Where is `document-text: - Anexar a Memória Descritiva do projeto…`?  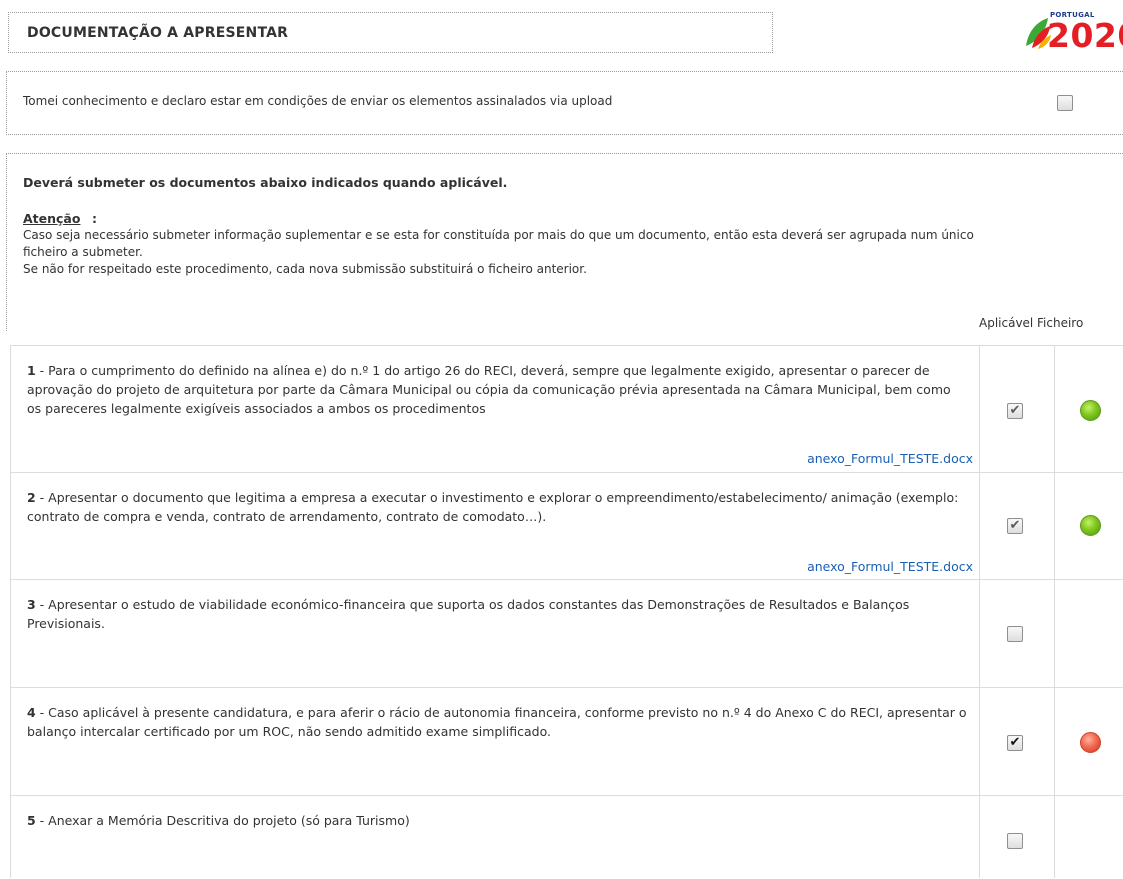
document-text: - Anexar a Memória Descritiva do projeto… is located at coordinates (222, 820).